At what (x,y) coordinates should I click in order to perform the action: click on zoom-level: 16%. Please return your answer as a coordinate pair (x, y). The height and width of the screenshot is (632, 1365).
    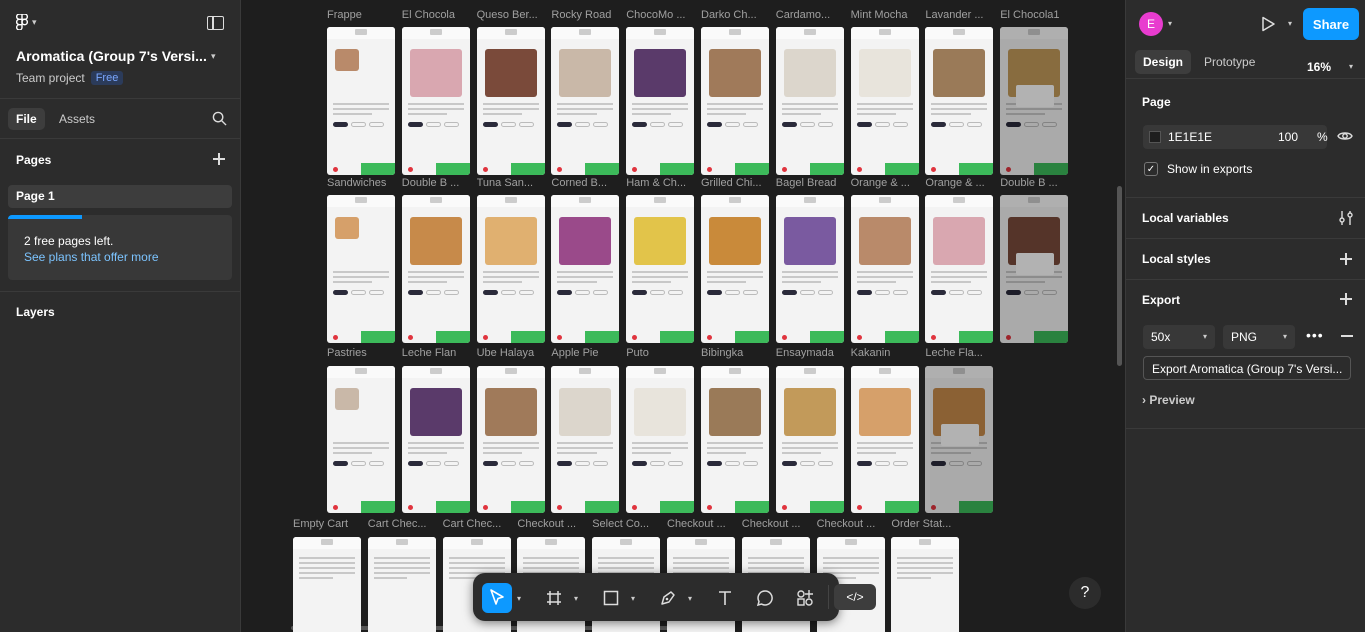
    Looking at the image, I should click on (1319, 67).